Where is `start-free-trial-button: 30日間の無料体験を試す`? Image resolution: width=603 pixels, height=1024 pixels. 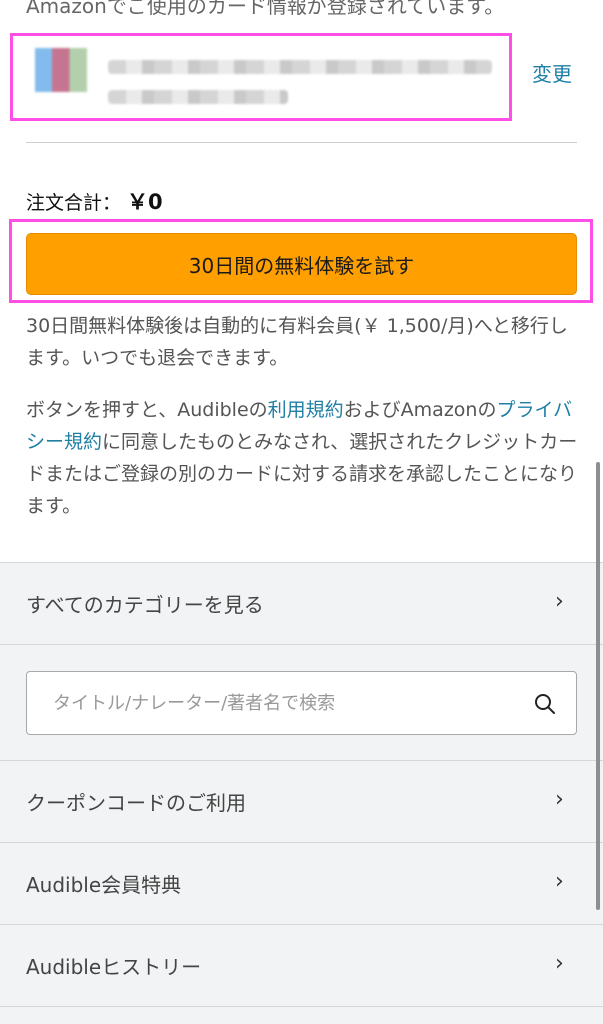
start-free-trial-button: 30日間の無料体験を試す is located at coordinates (301, 264).